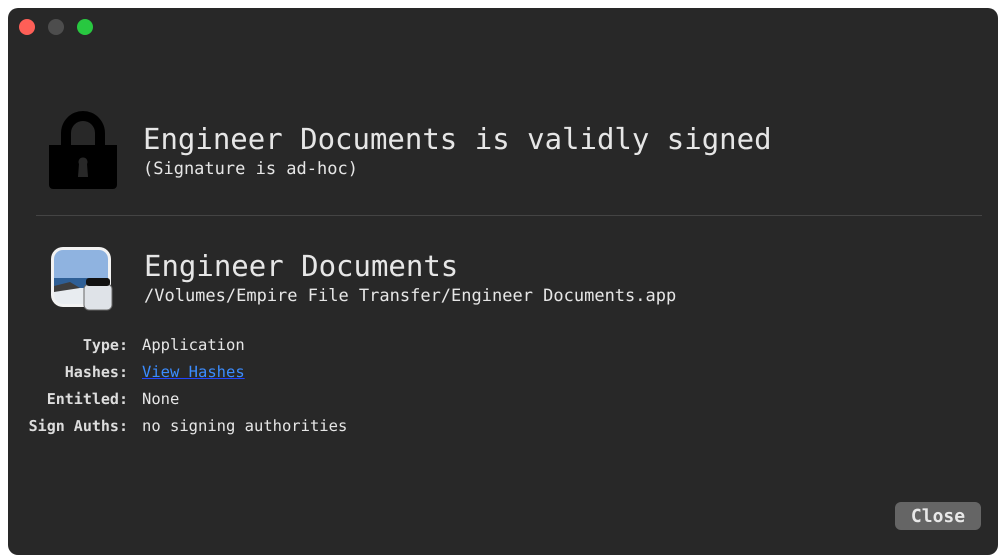 This screenshot has width=998, height=555. I want to click on status-title: Engineer Documents is validly signed, so click(457, 139).